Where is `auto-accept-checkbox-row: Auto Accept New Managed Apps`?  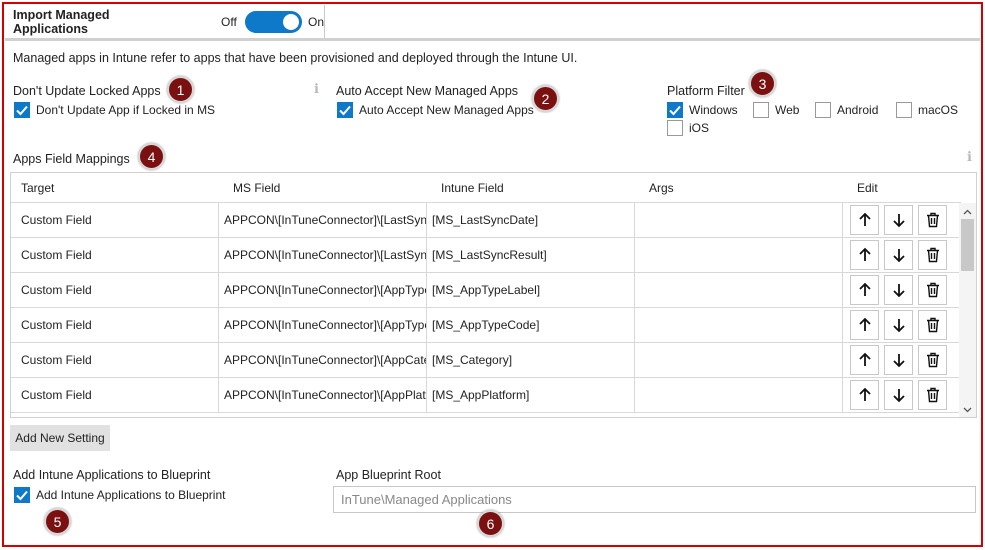 auto-accept-checkbox-row: Auto Accept New Managed Apps is located at coordinates (435, 110).